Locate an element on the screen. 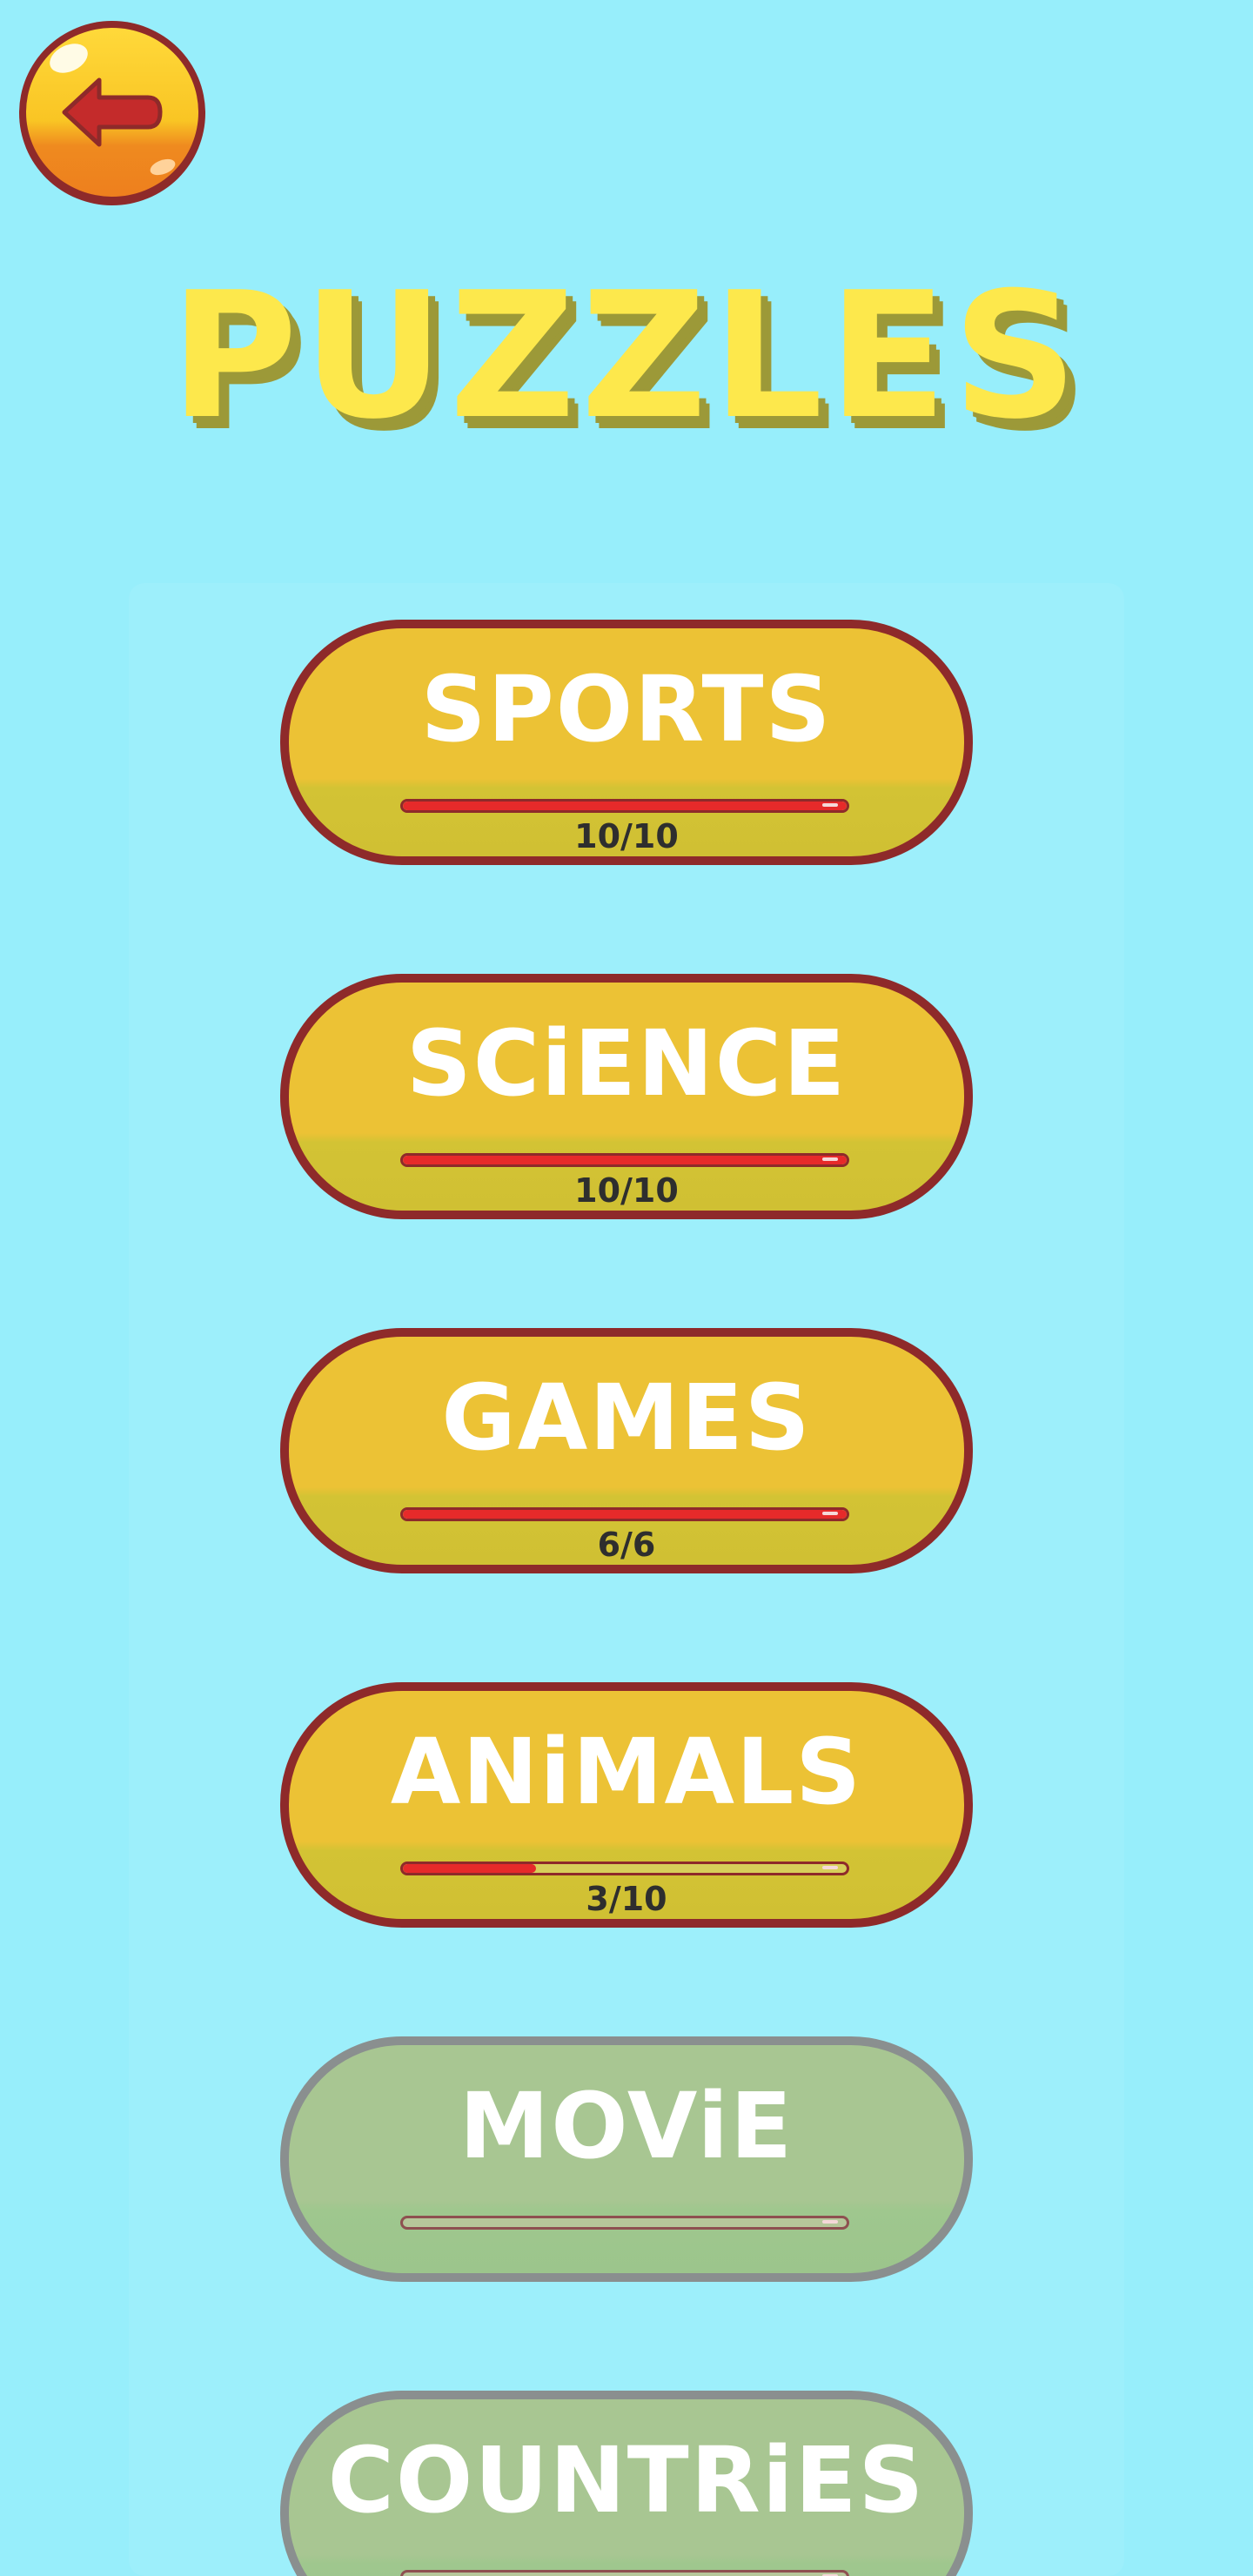 The height and width of the screenshot is (2576, 1253). category-label: MOViE is located at coordinates (626, 2126).